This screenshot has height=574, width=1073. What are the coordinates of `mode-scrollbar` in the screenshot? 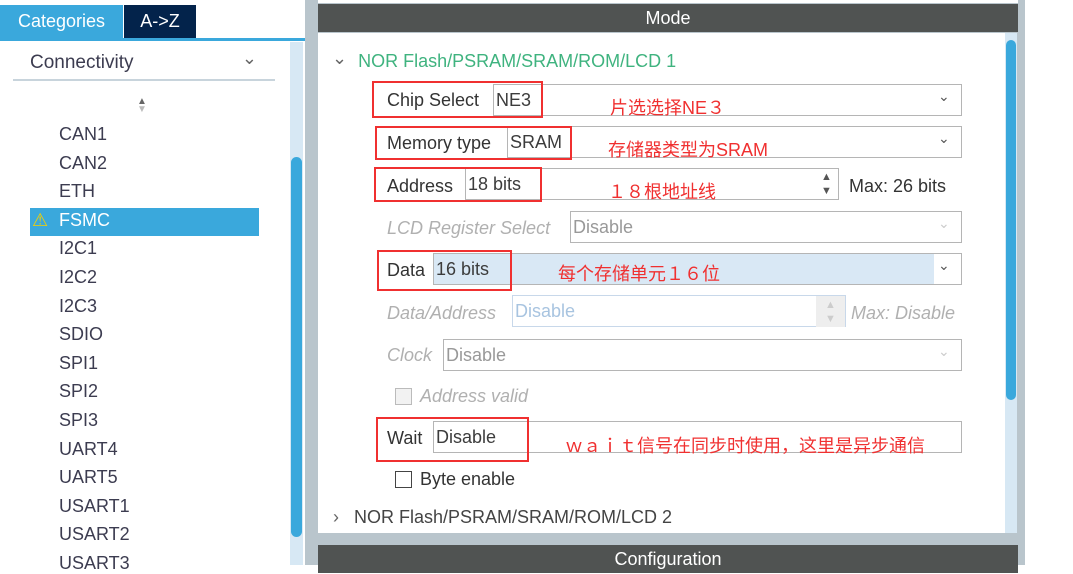 It's located at (1011, 283).